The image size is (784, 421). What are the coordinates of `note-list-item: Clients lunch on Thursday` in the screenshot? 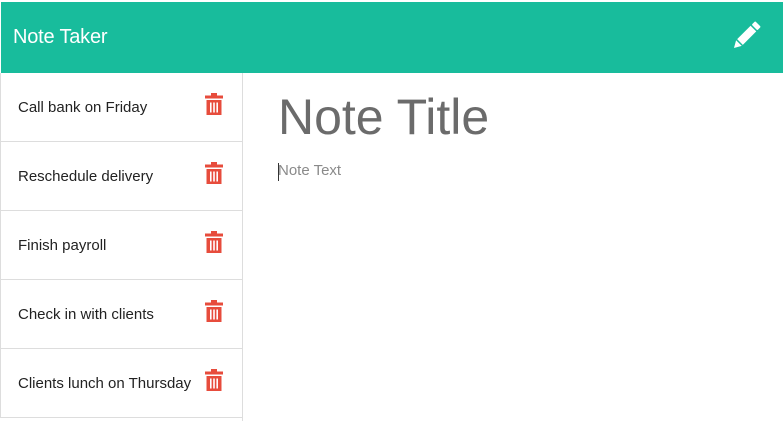 It's located at (121, 383).